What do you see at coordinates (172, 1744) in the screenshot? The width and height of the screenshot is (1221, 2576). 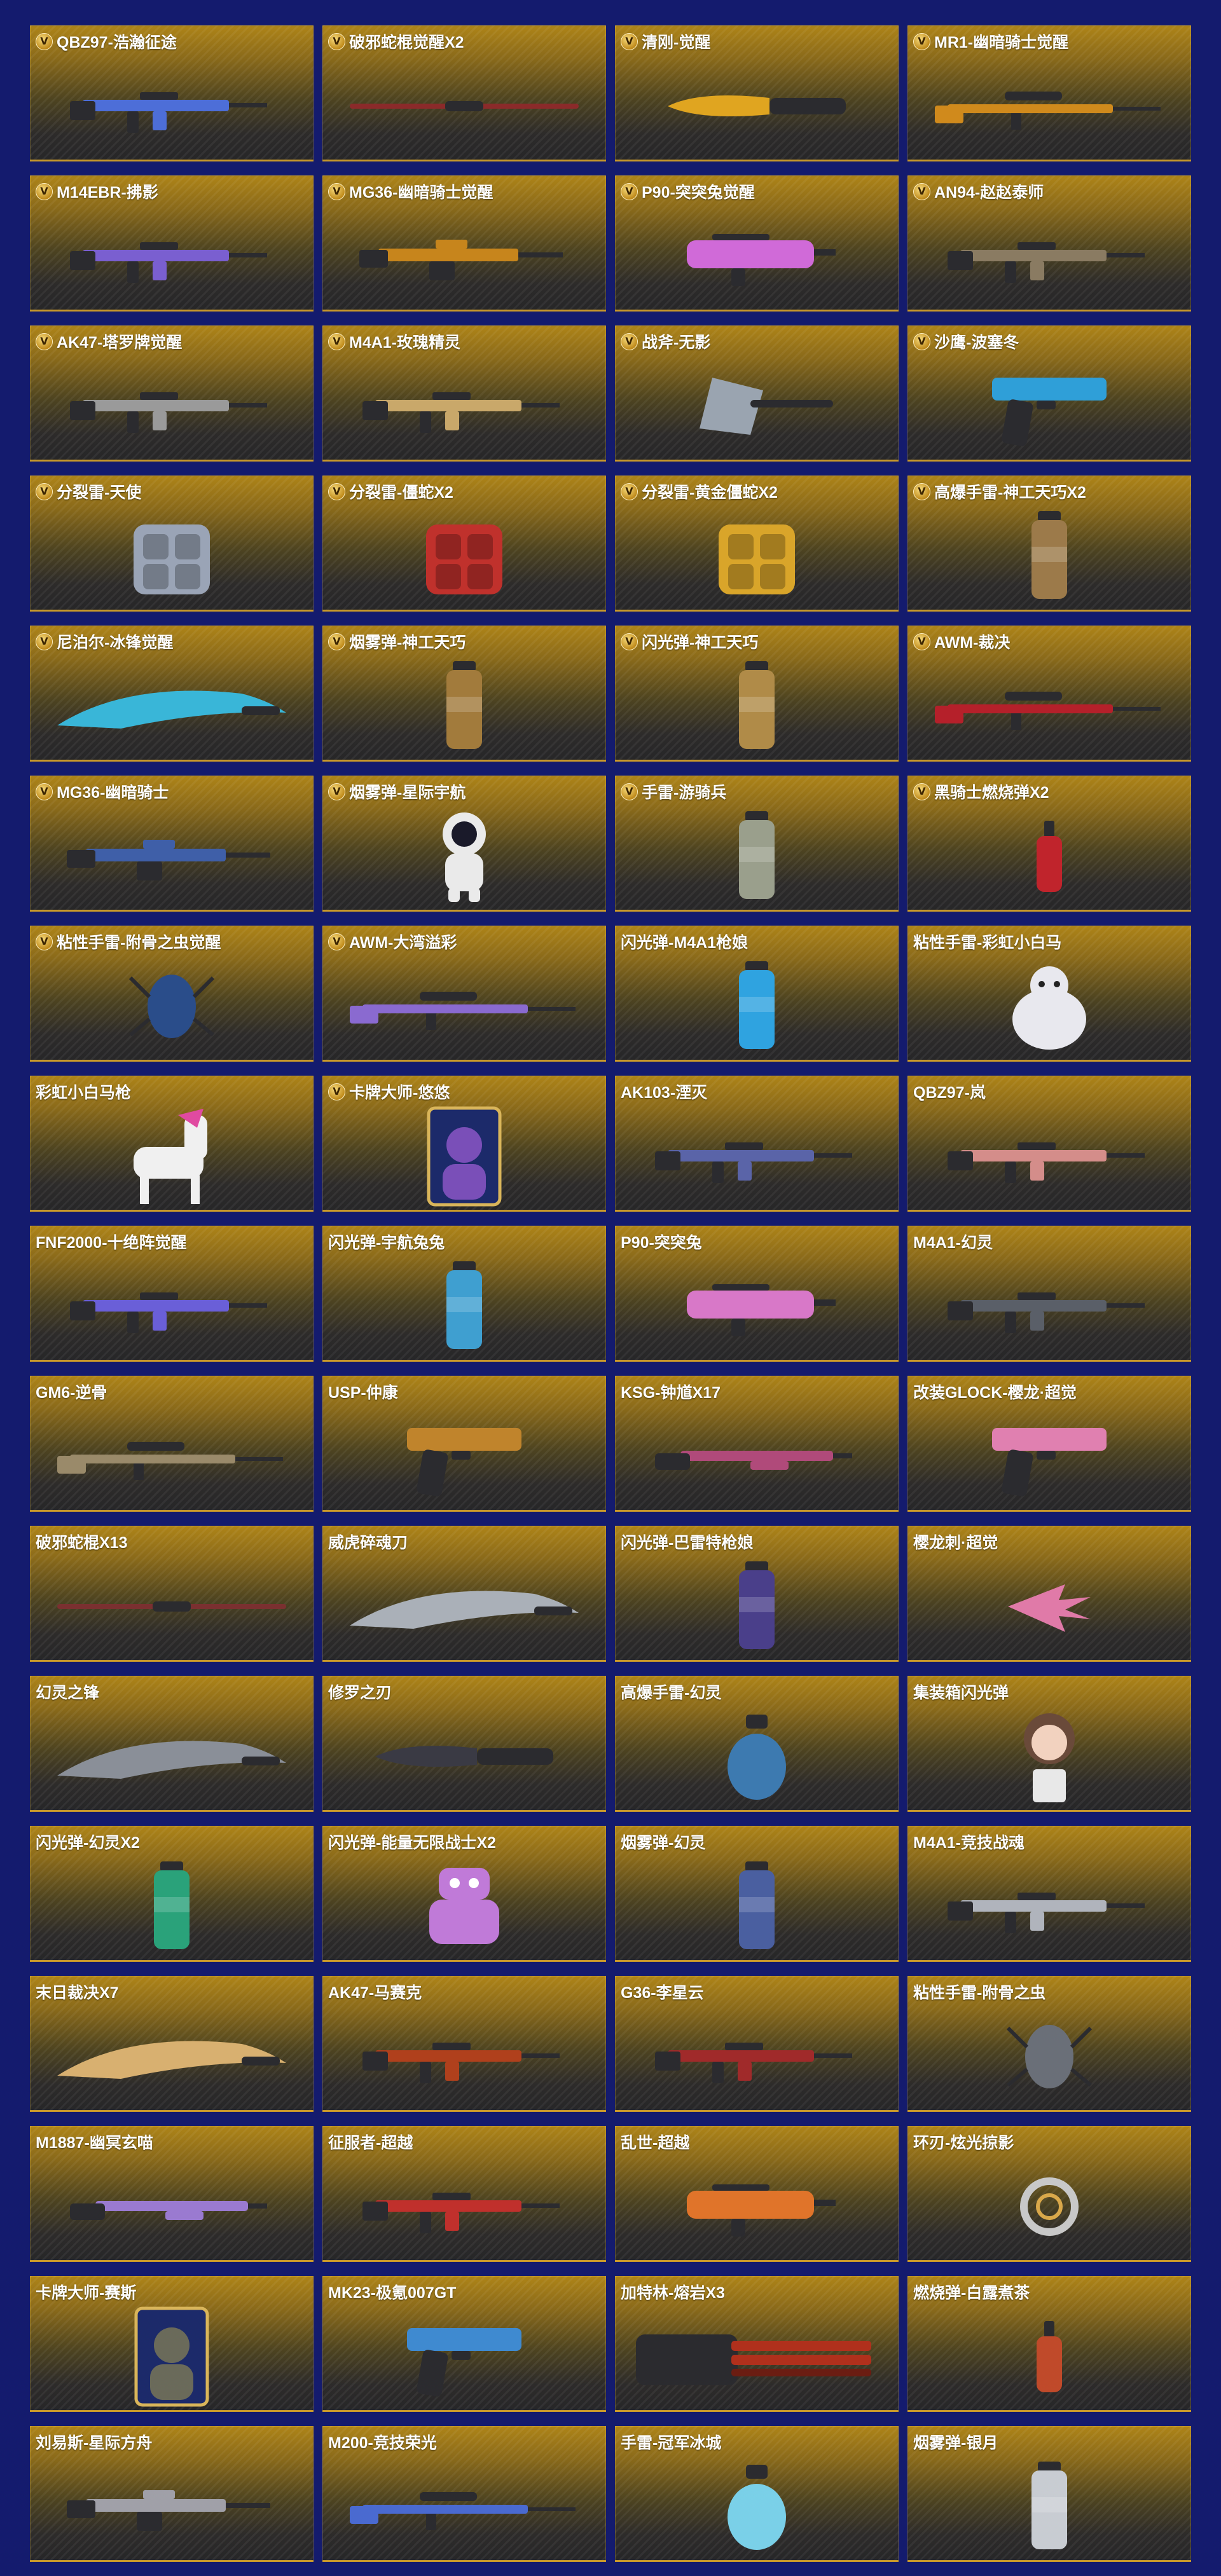 I see `item-card: 幻灵之锋` at bounding box center [172, 1744].